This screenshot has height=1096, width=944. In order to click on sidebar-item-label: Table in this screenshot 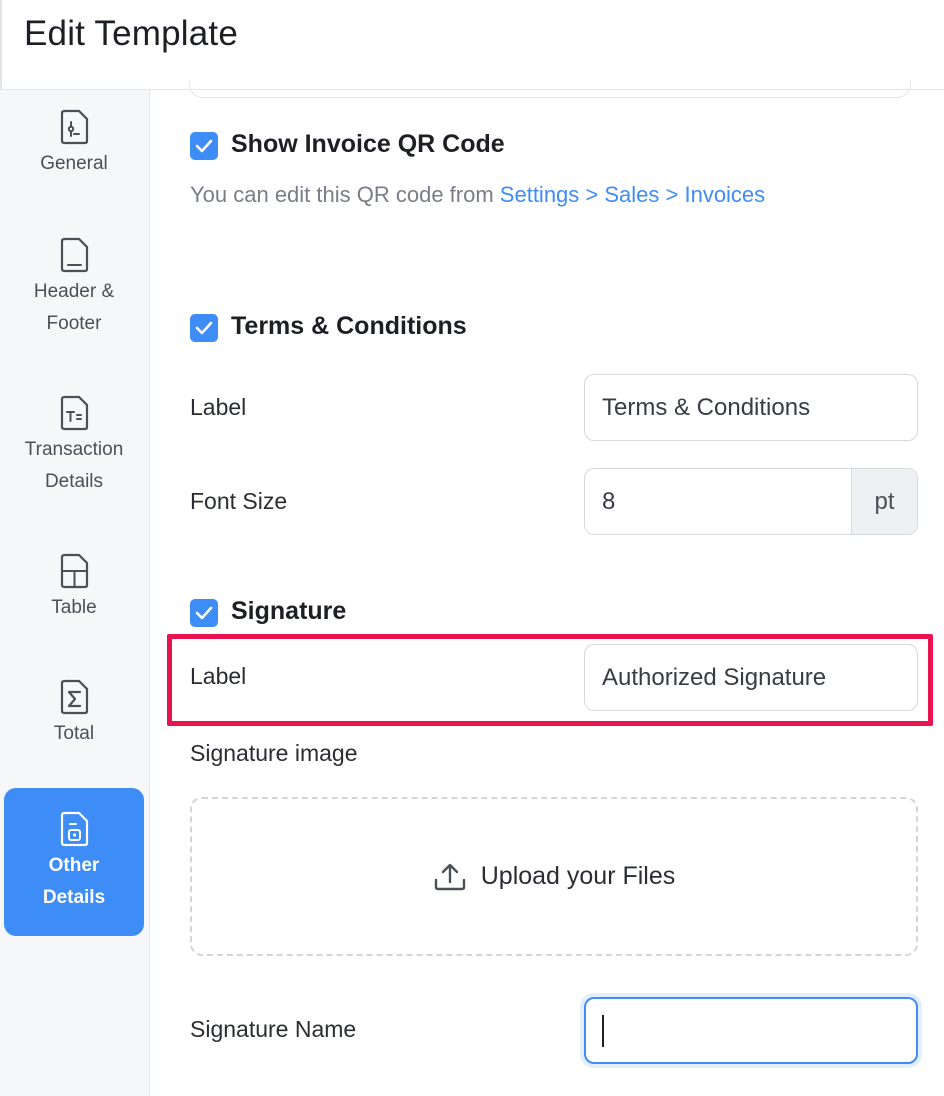, I will do `click(74, 607)`.